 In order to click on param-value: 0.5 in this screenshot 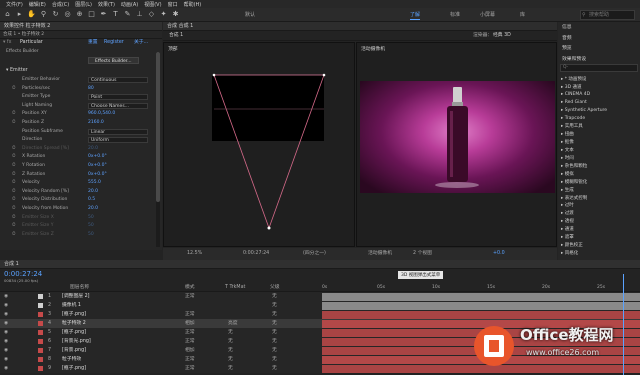, I will do `click(91, 200)`.